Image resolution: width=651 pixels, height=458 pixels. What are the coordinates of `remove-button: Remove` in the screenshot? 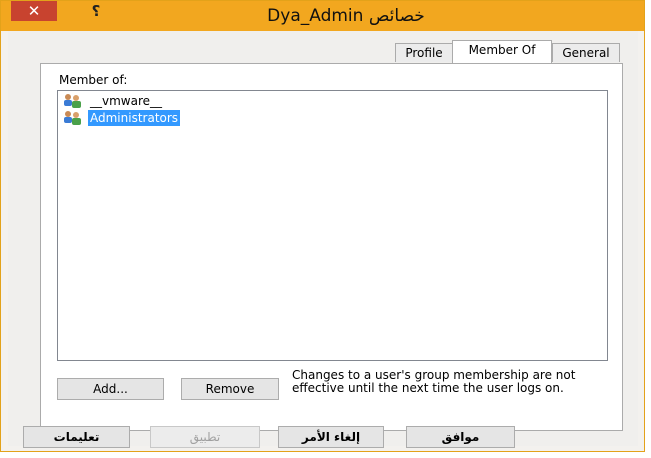 It's located at (230, 389).